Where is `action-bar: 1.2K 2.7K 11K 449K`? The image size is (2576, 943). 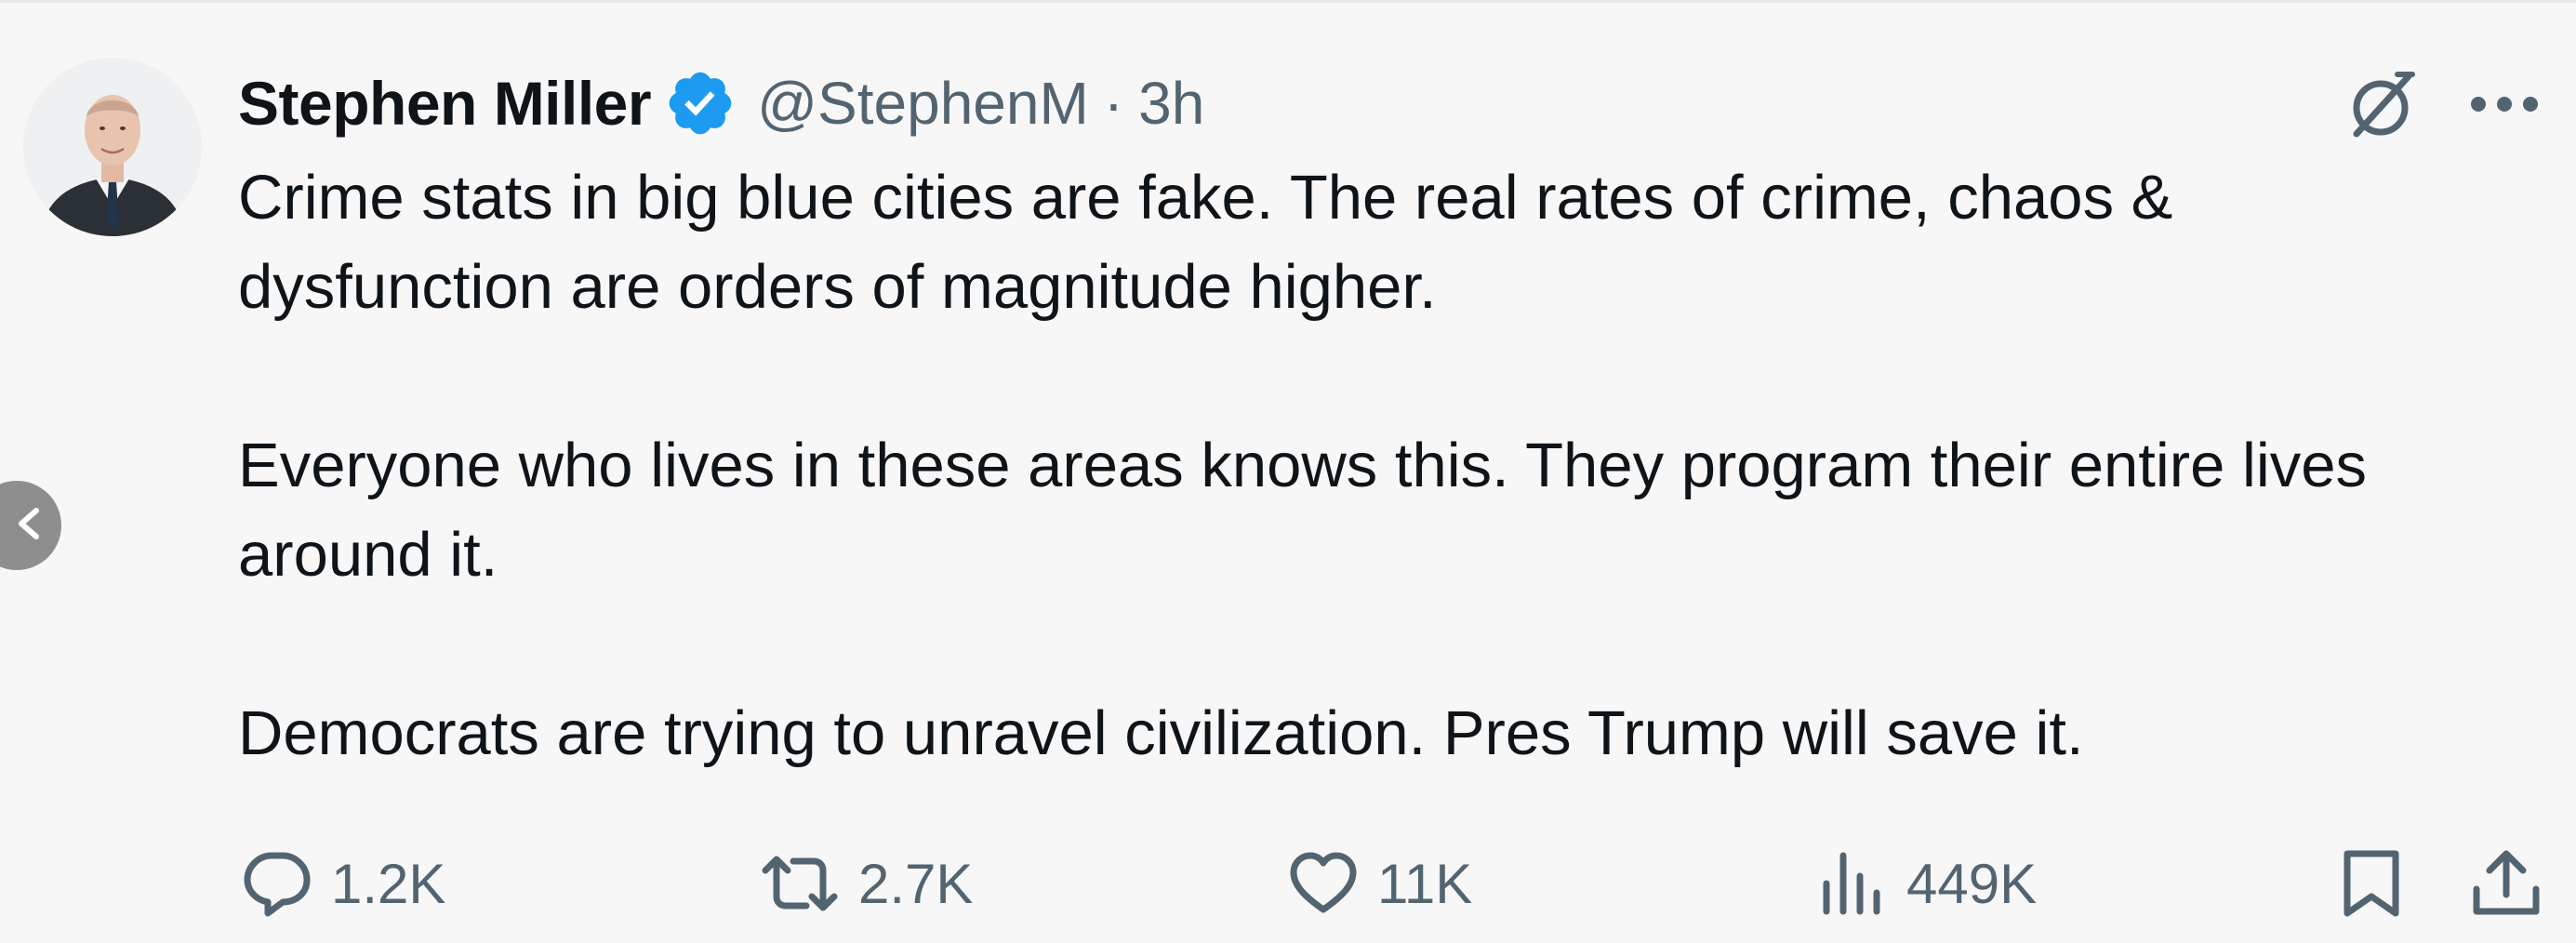
action-bar: 1.2K 2.7K 11K 449K is located at coordinates (1288, 883).